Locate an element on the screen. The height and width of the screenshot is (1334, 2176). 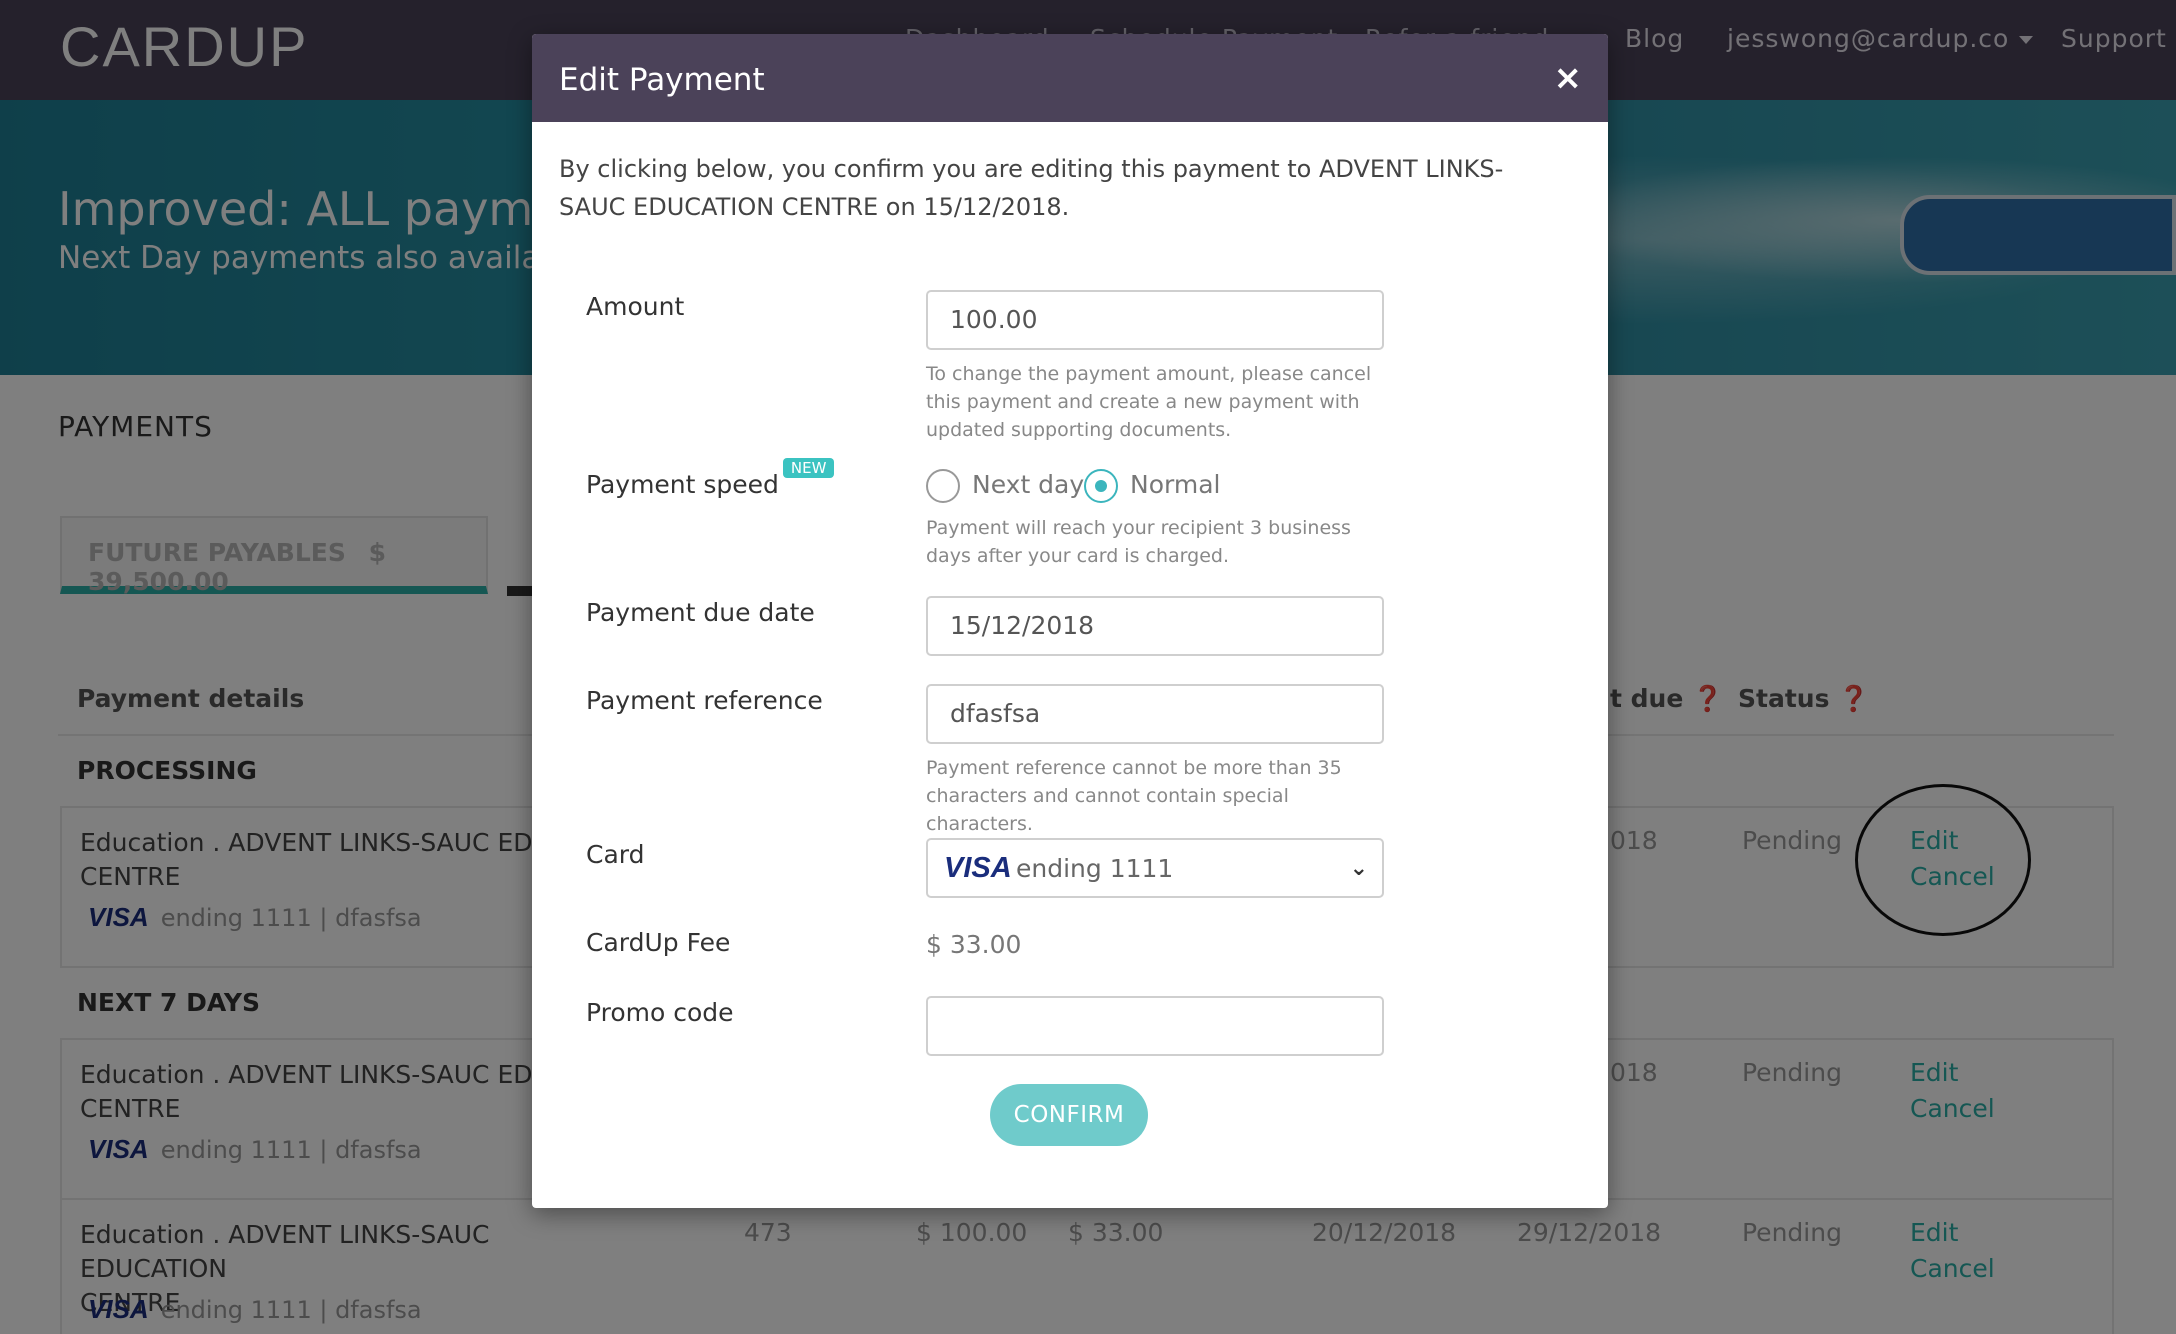
radio-next-day: Next day is located at coordinates (1005, 486).